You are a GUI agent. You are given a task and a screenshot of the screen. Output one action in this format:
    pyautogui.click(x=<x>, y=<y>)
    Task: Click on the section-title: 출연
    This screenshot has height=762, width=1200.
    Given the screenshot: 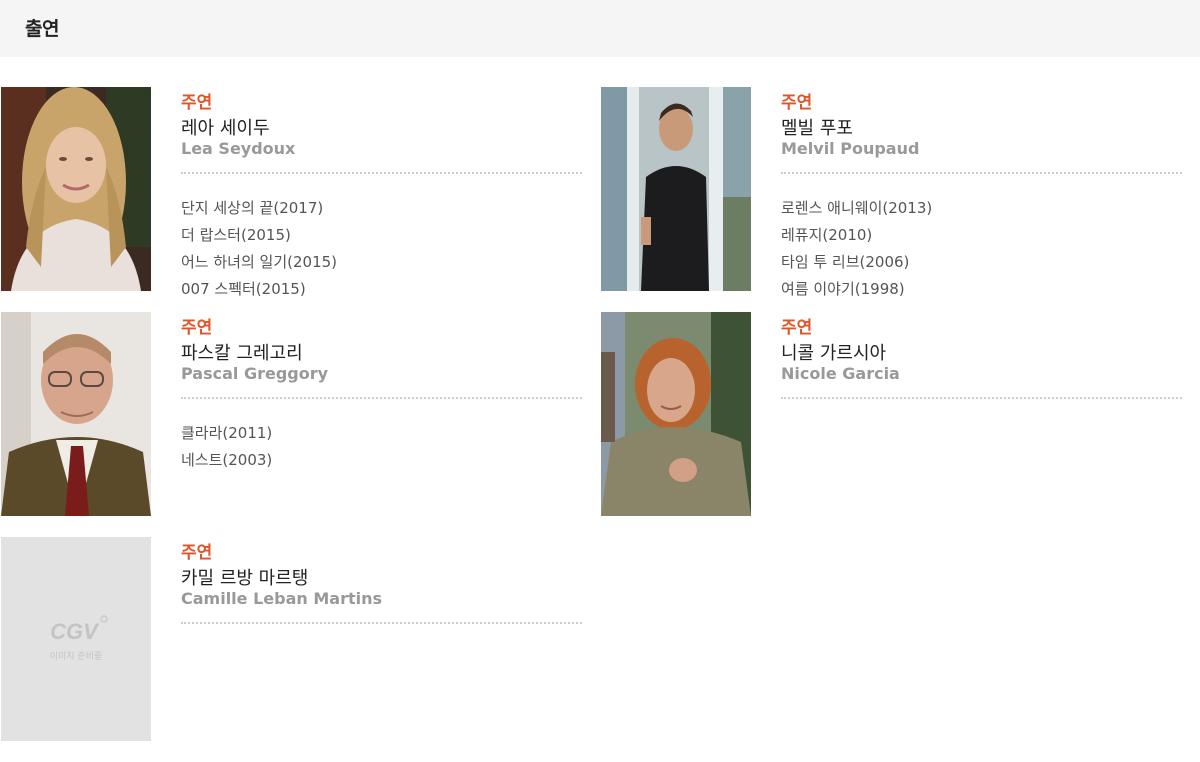 What is the action you would take?
    pyautogui.click(x=42, y=29)
    